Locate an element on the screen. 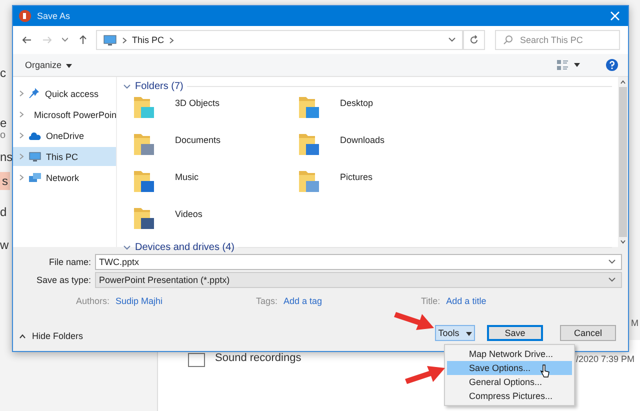  meta-label: Tags: is located at coordinates (267, 301).